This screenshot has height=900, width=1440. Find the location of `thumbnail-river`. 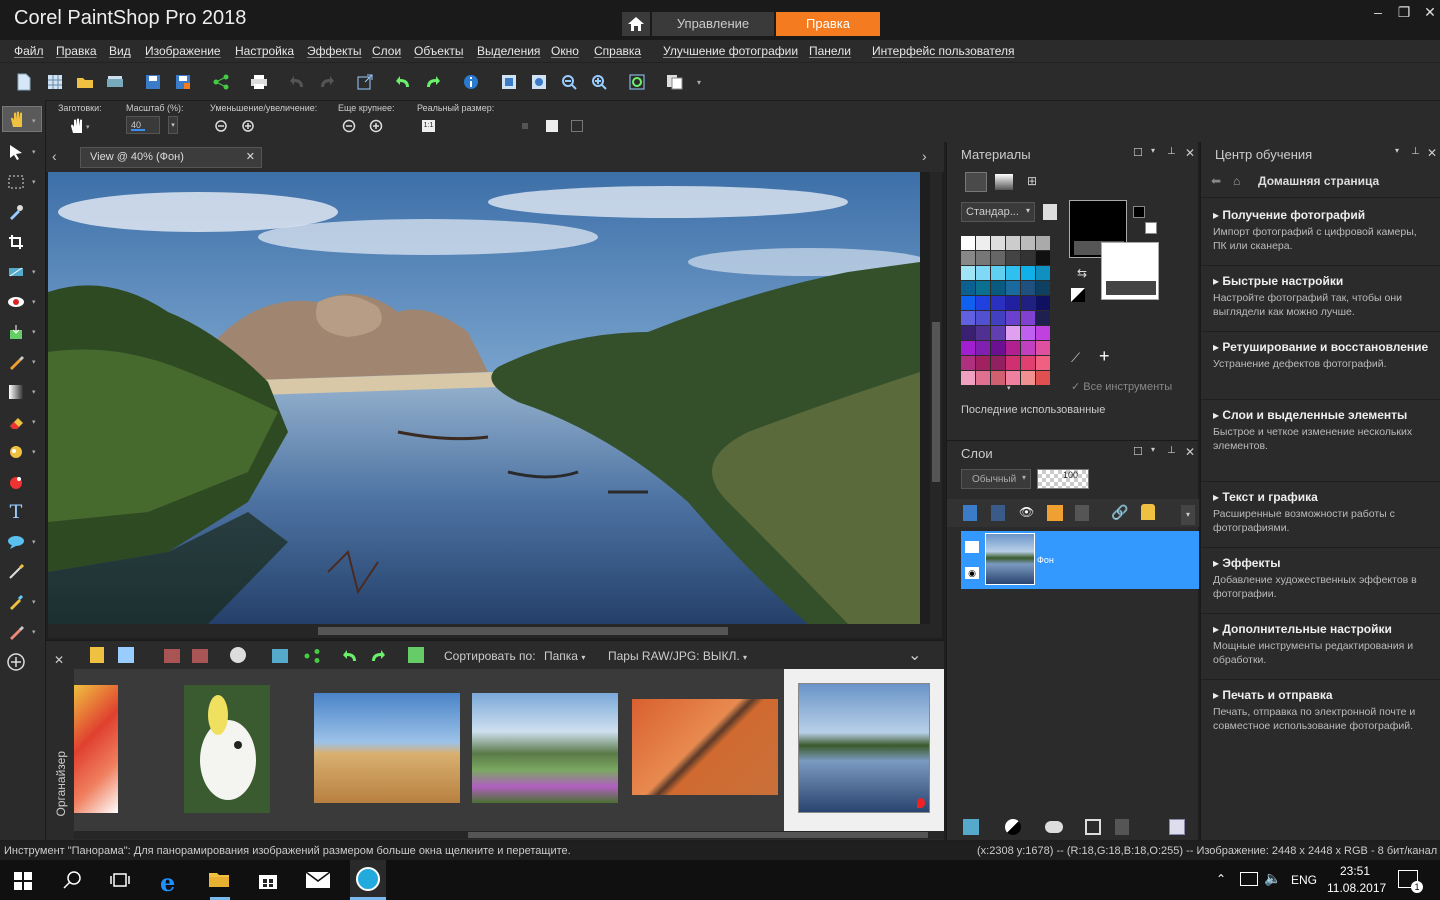

thumbnail-river is located at coordinates (864, 748).